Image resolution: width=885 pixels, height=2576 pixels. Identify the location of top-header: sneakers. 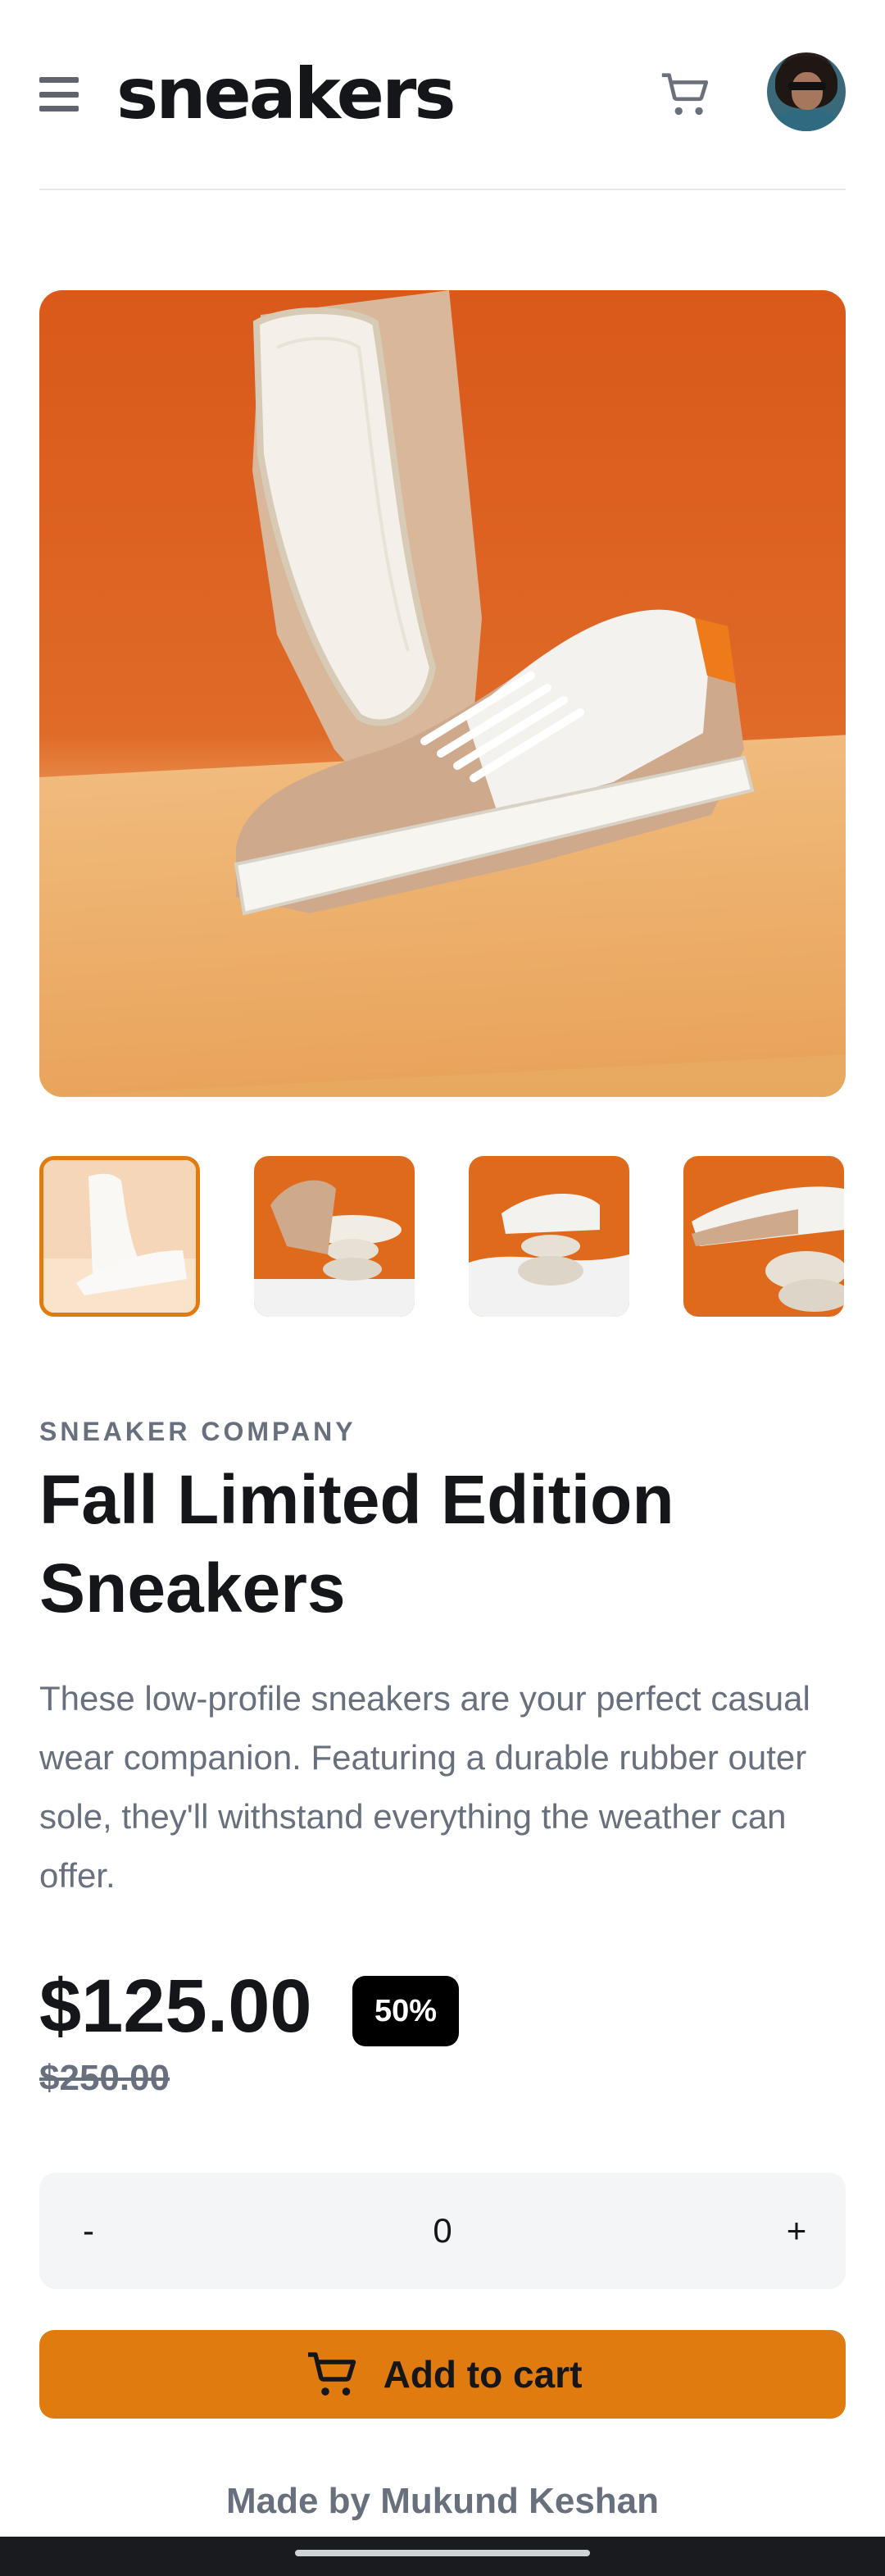
(442, 94).